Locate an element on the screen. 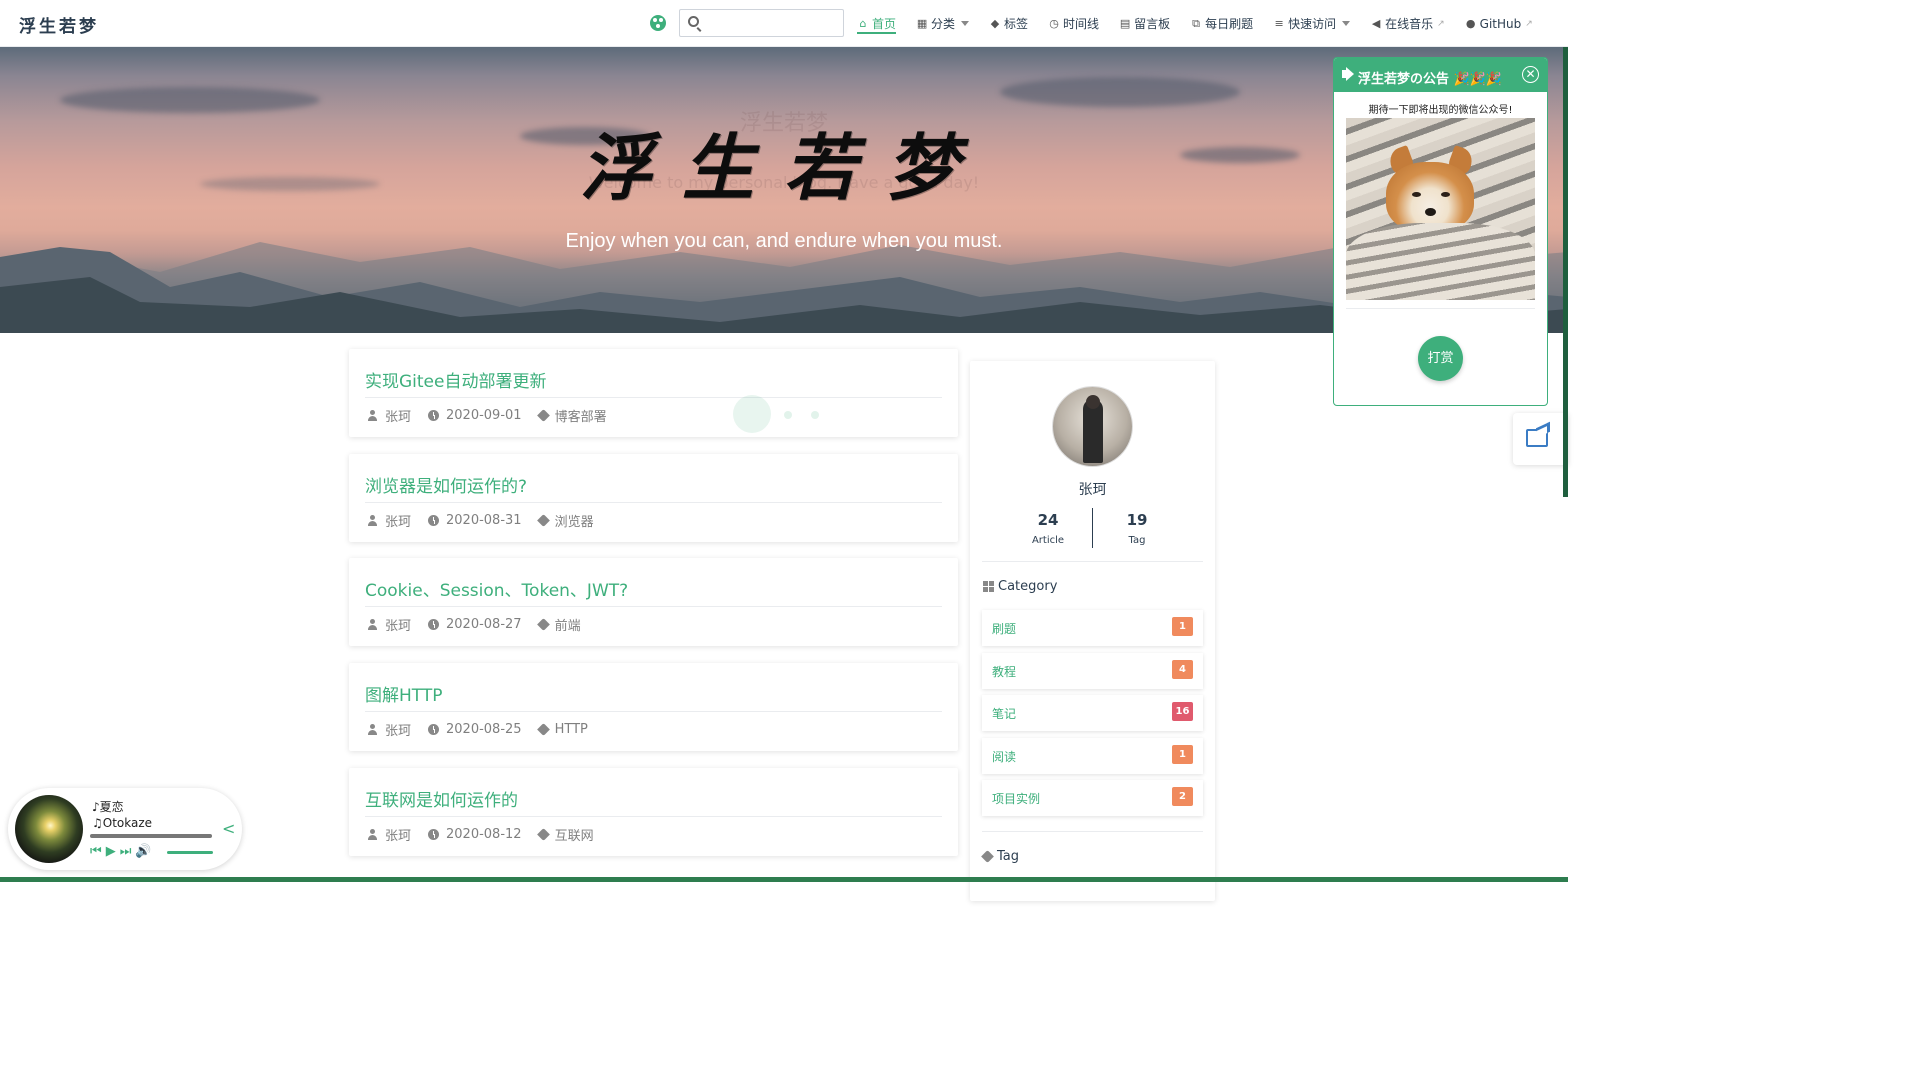 Image resolution: width=1920 pixels, height=1080 pixels. nav-item-music: ◀ 在线音乐 ↗ is located at coordinates (1407, 23).